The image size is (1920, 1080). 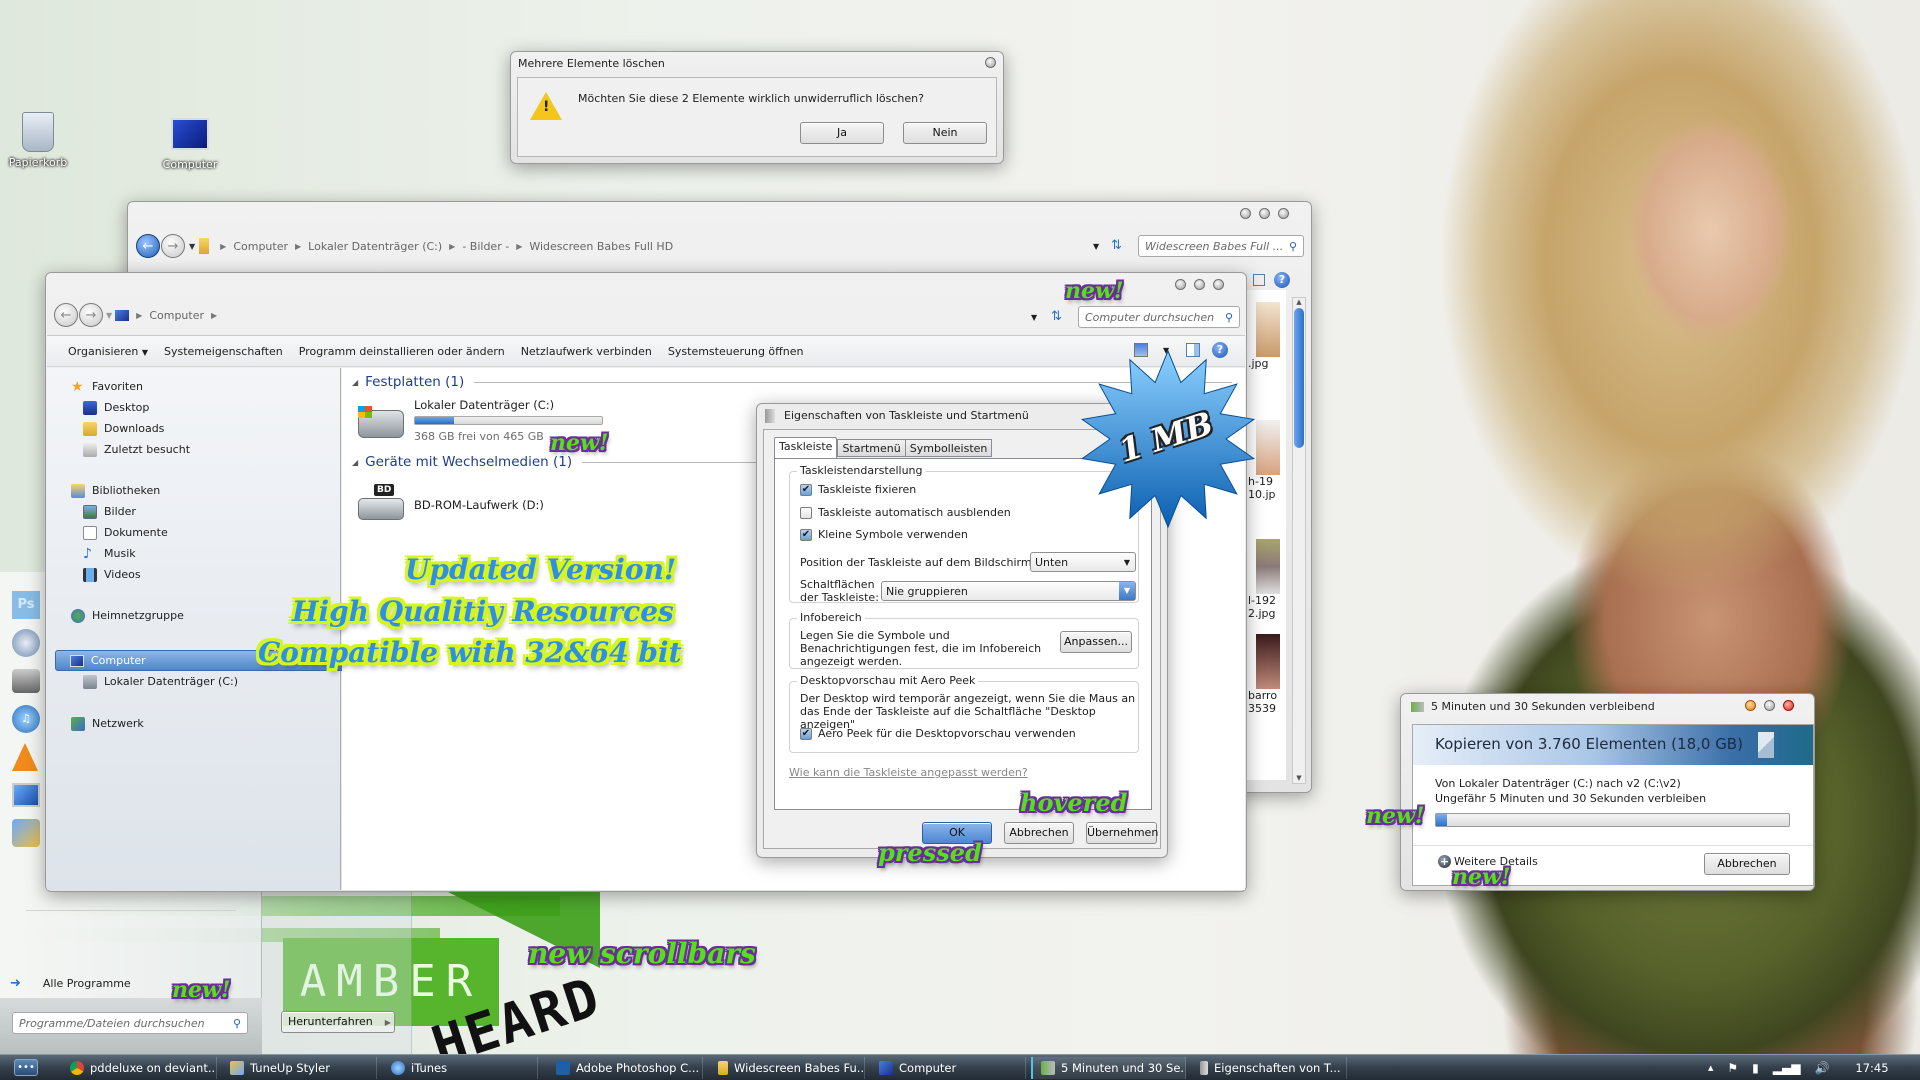 I want to click on nav-pictures: Bilder, so click(x=201, y=511).